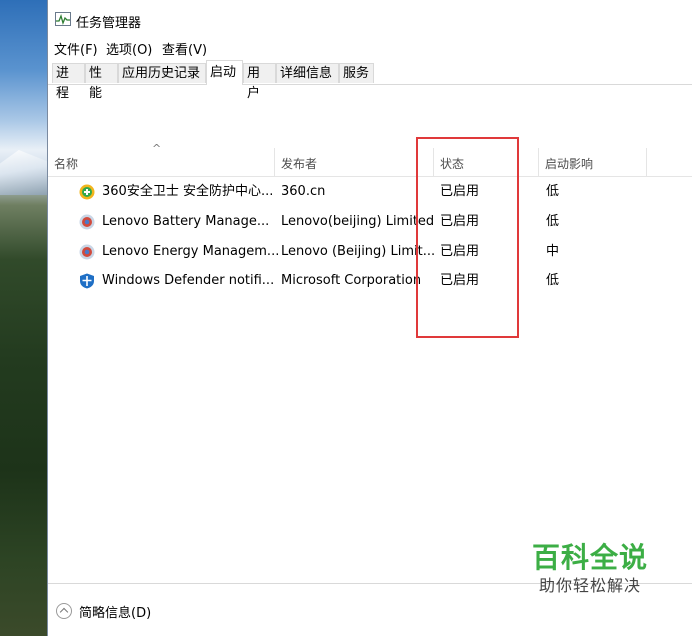 The height and width of the screenshot is (637, 692). Describe the element at coordinates (259, 82) in the screenshot. I see `tab-users: 用户` at that location.